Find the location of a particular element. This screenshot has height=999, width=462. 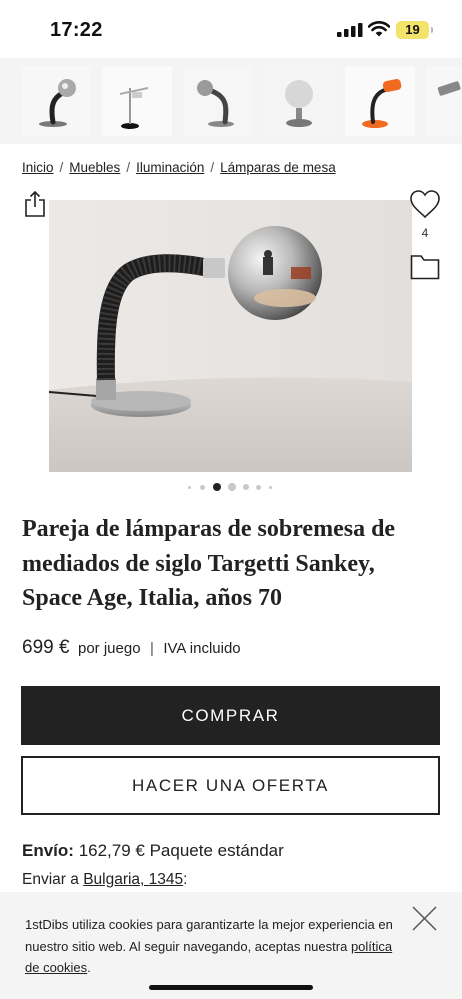

shipping-label: Envío: is located at coordinates (48, 850).